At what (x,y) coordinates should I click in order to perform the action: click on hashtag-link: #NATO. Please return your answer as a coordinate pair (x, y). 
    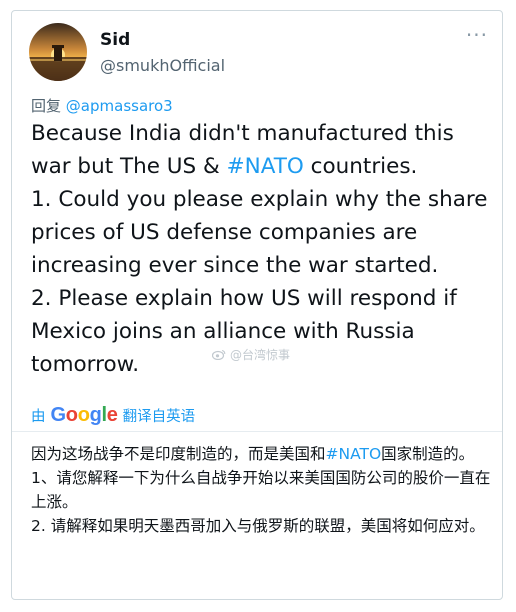
    Looking at the image, I should click on (265, 166).